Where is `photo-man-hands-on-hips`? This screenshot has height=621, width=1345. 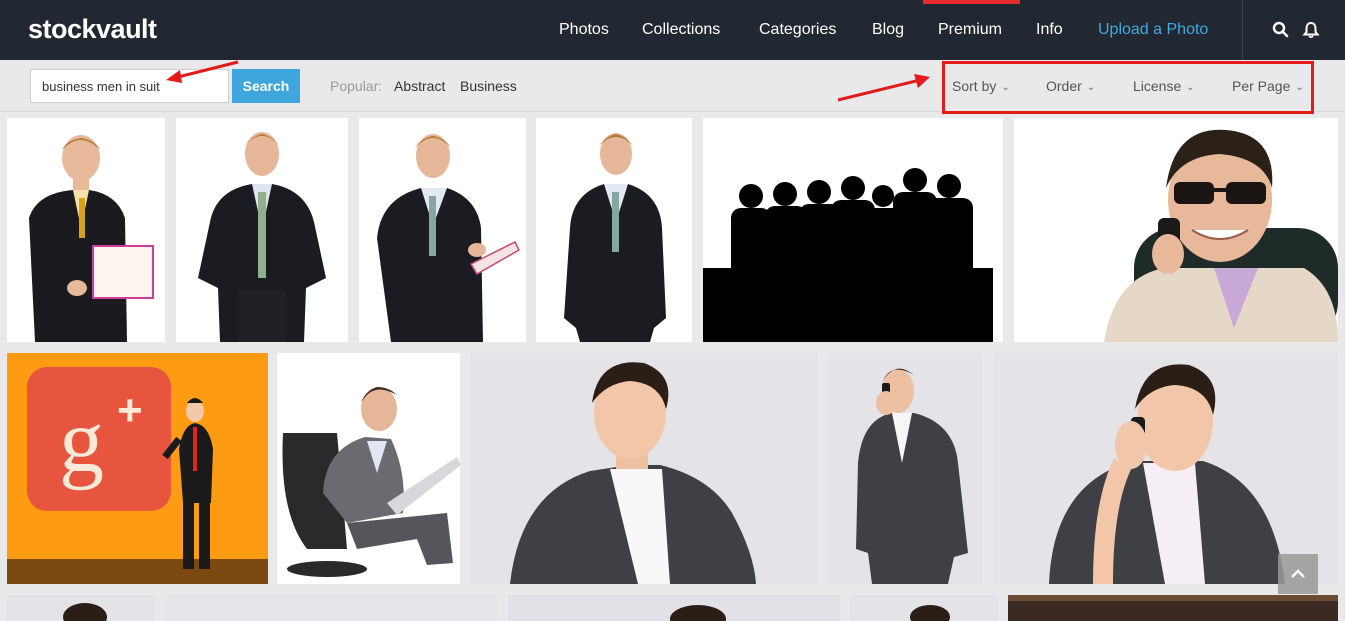 photo-man-hands-on-hips is located at coordinates (262, 230).